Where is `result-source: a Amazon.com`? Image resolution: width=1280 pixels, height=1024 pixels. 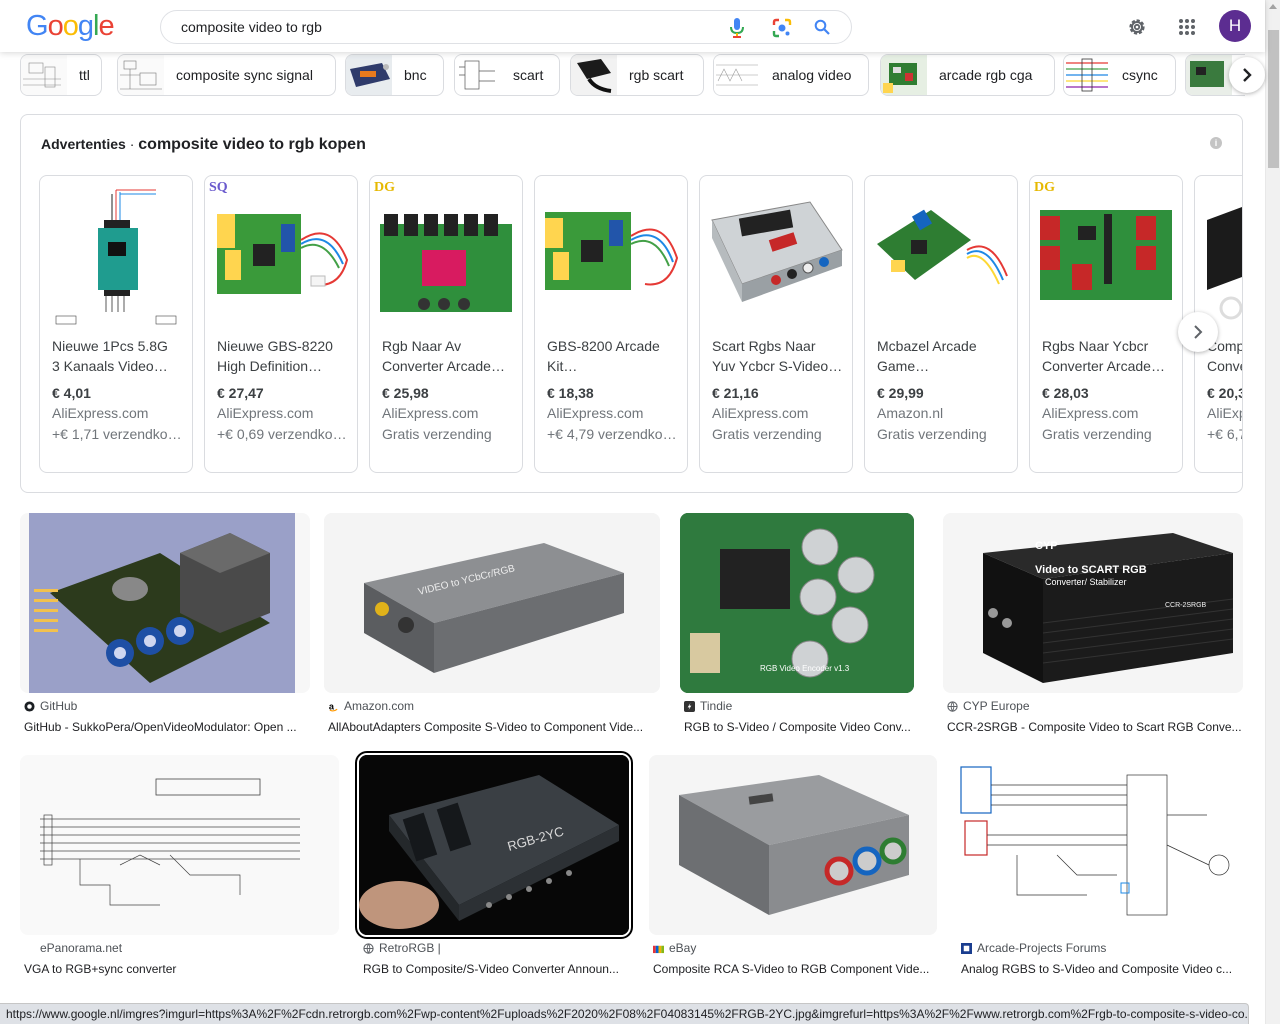 result-source: a Amazon.com is located at coordinates (371, 706).